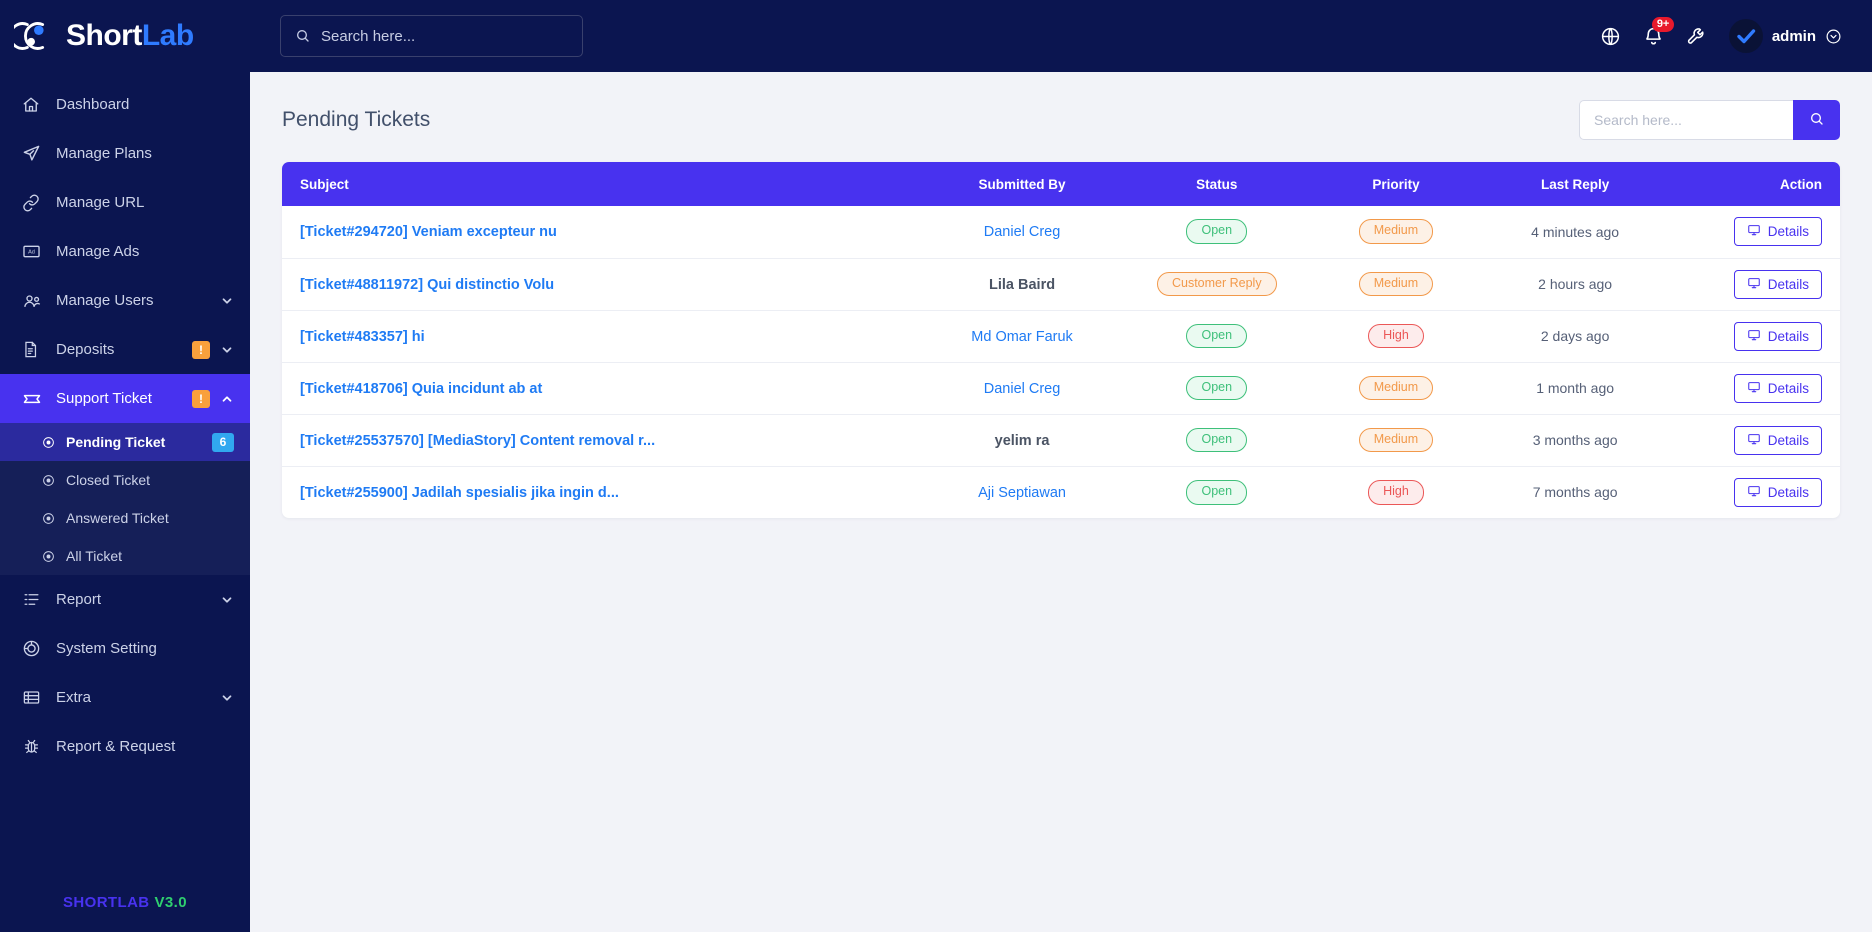  I want to click on column-header-submitted-by: Submitted By, so click(1022, 184).